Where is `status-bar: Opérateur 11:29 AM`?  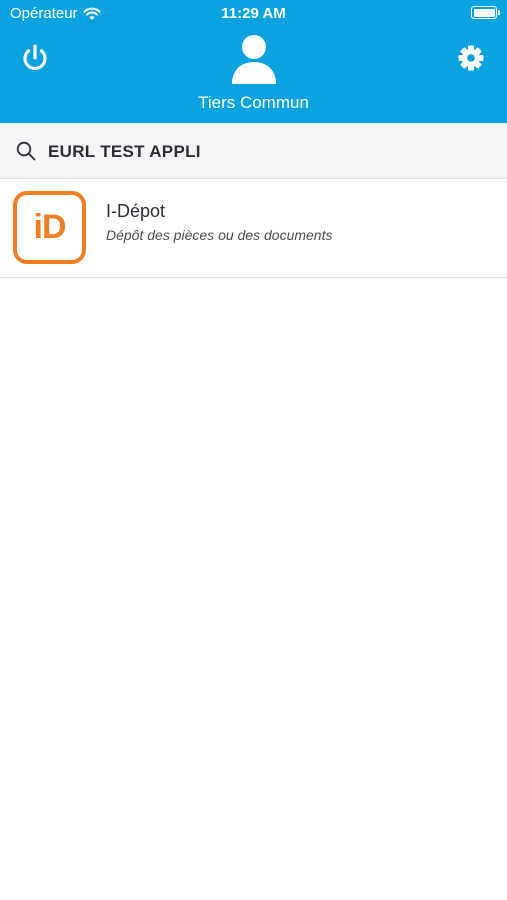
status-bar: Opérateur 11:29 AM is located at coordinates (253, 14).